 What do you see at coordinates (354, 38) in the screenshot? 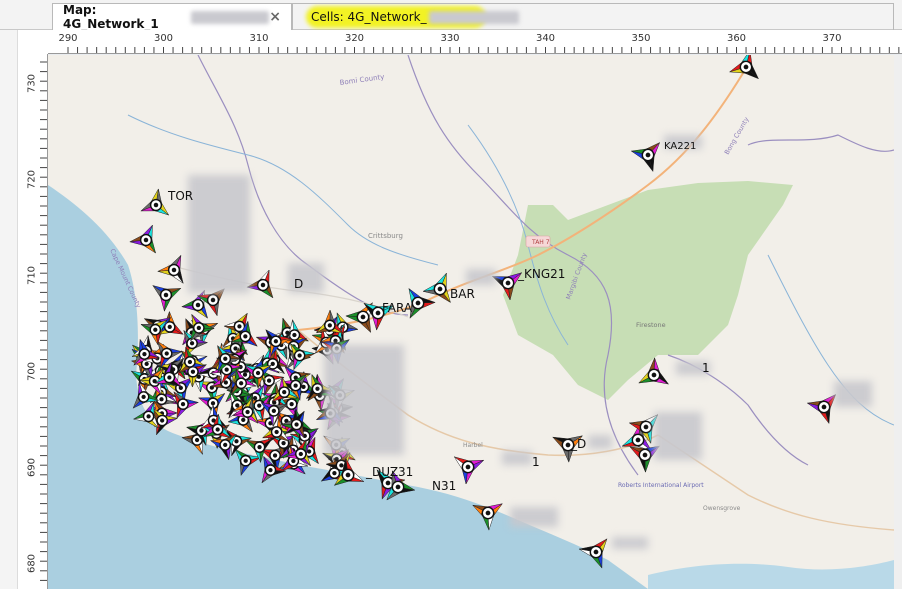
I see `ruler-x-label: 320` at bounding box center [354, 38].